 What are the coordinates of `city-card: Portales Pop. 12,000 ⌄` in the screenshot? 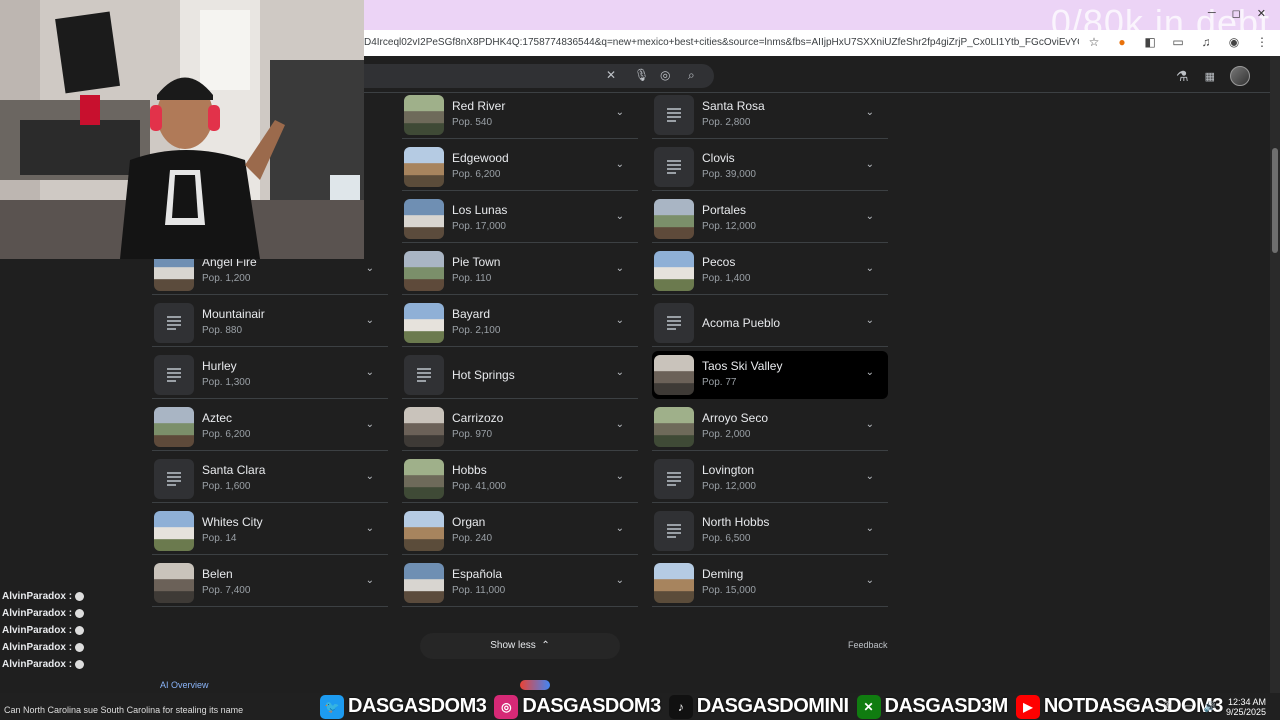 It's located at (770, 219).